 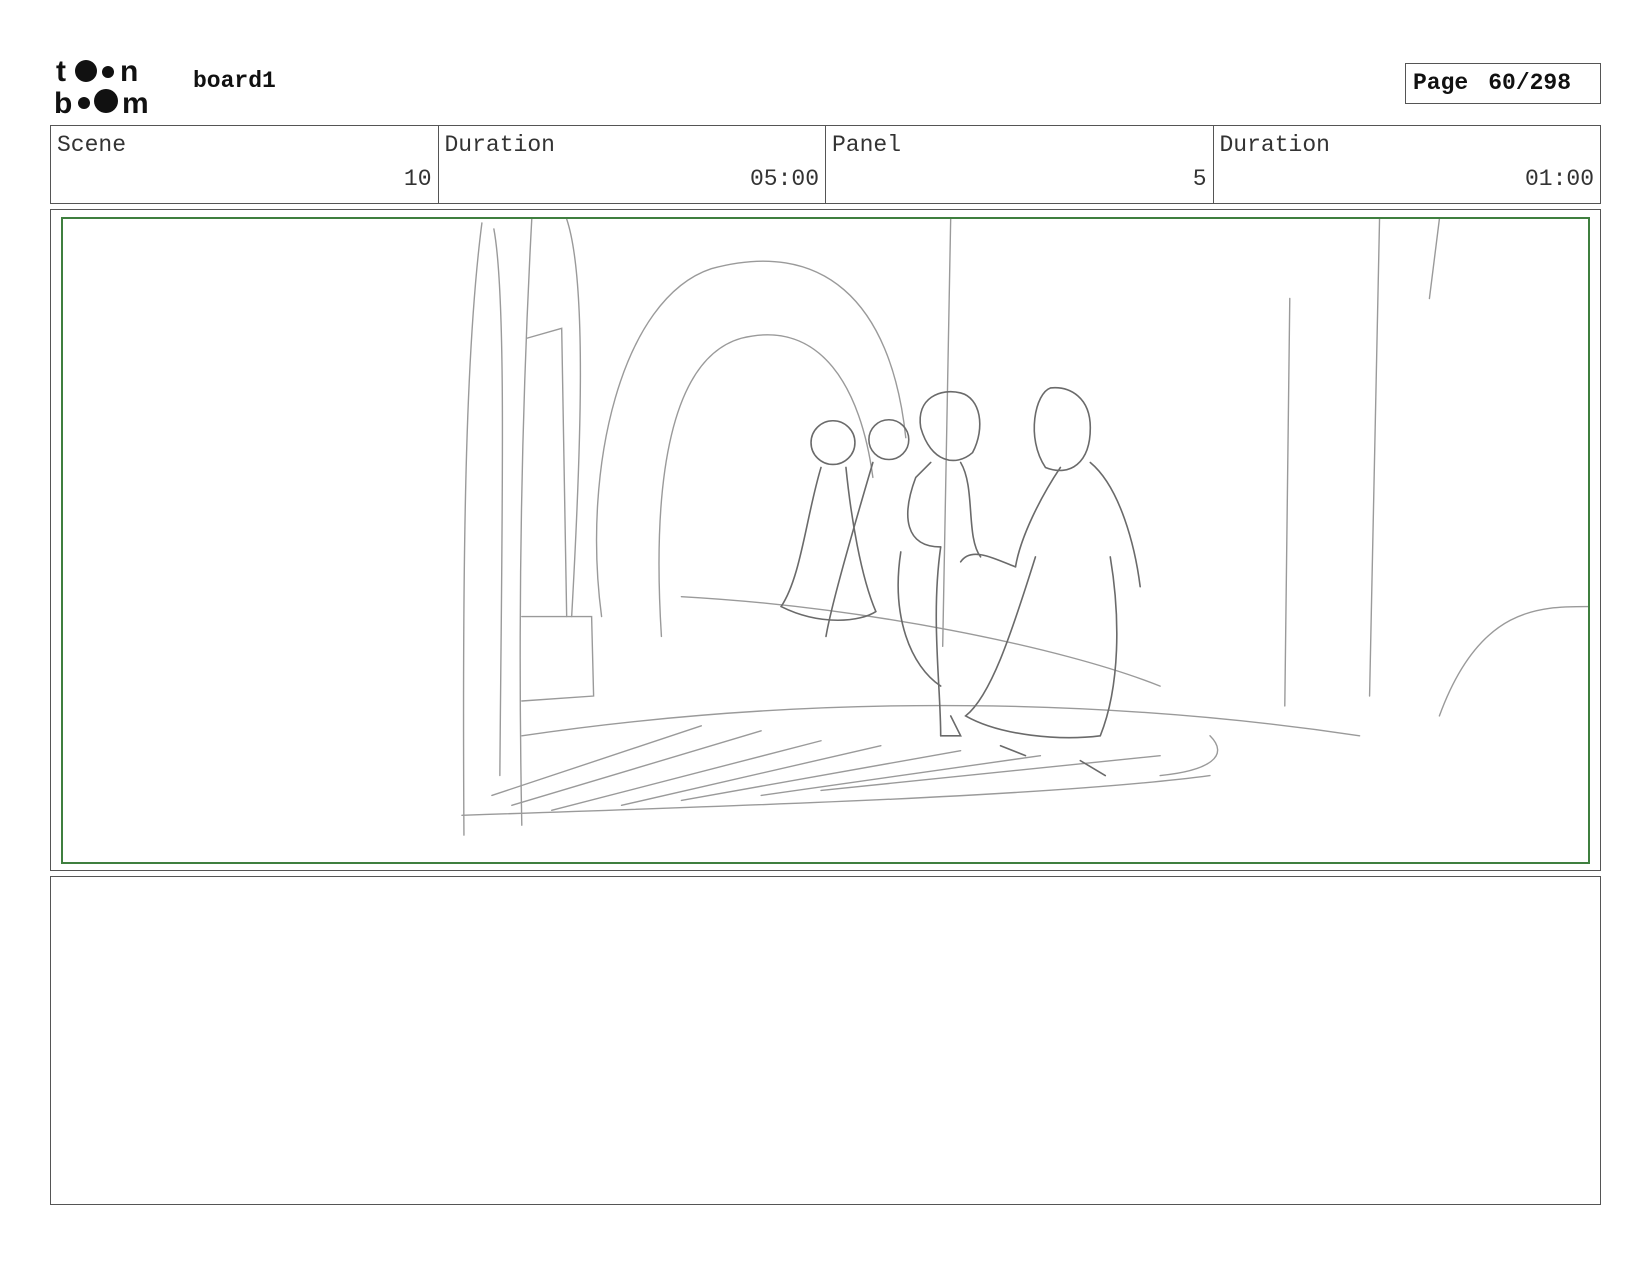 What do you see at coordinates (61, 71) in the screenshot?
I see `svg-text: t` at bounding box center [61, 71].